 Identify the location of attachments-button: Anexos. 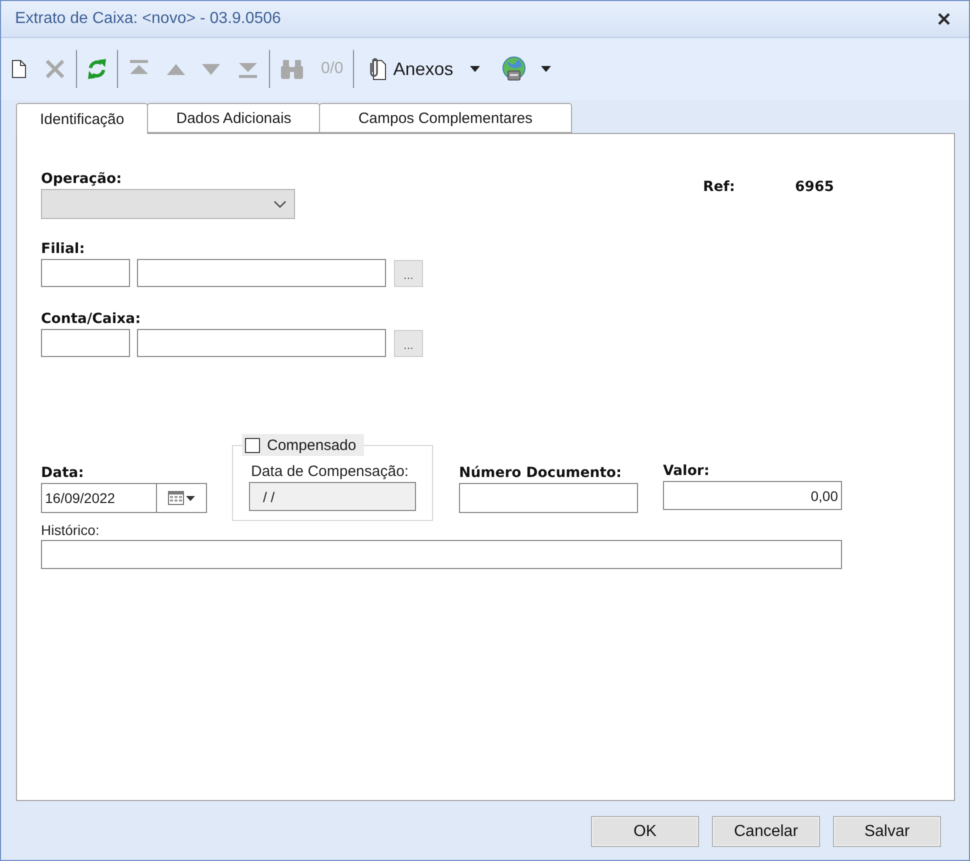
(422, 69).